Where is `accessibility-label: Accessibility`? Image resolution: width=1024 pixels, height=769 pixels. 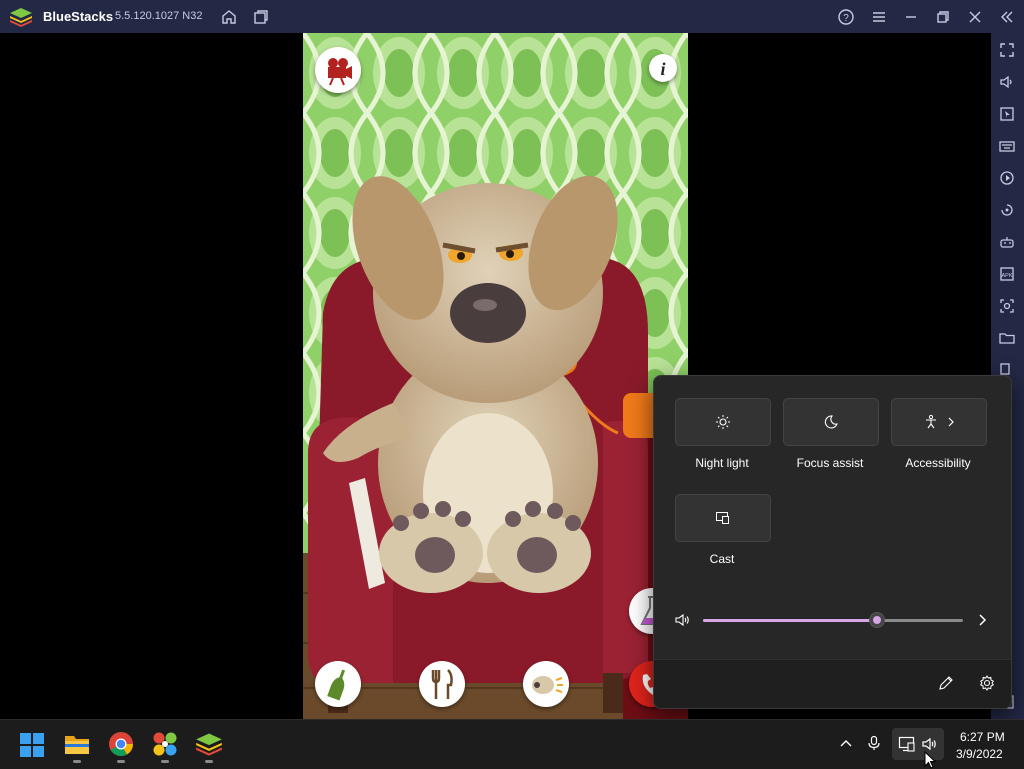 accessibility-label: Accessibility is located at coordinates (938, 463).